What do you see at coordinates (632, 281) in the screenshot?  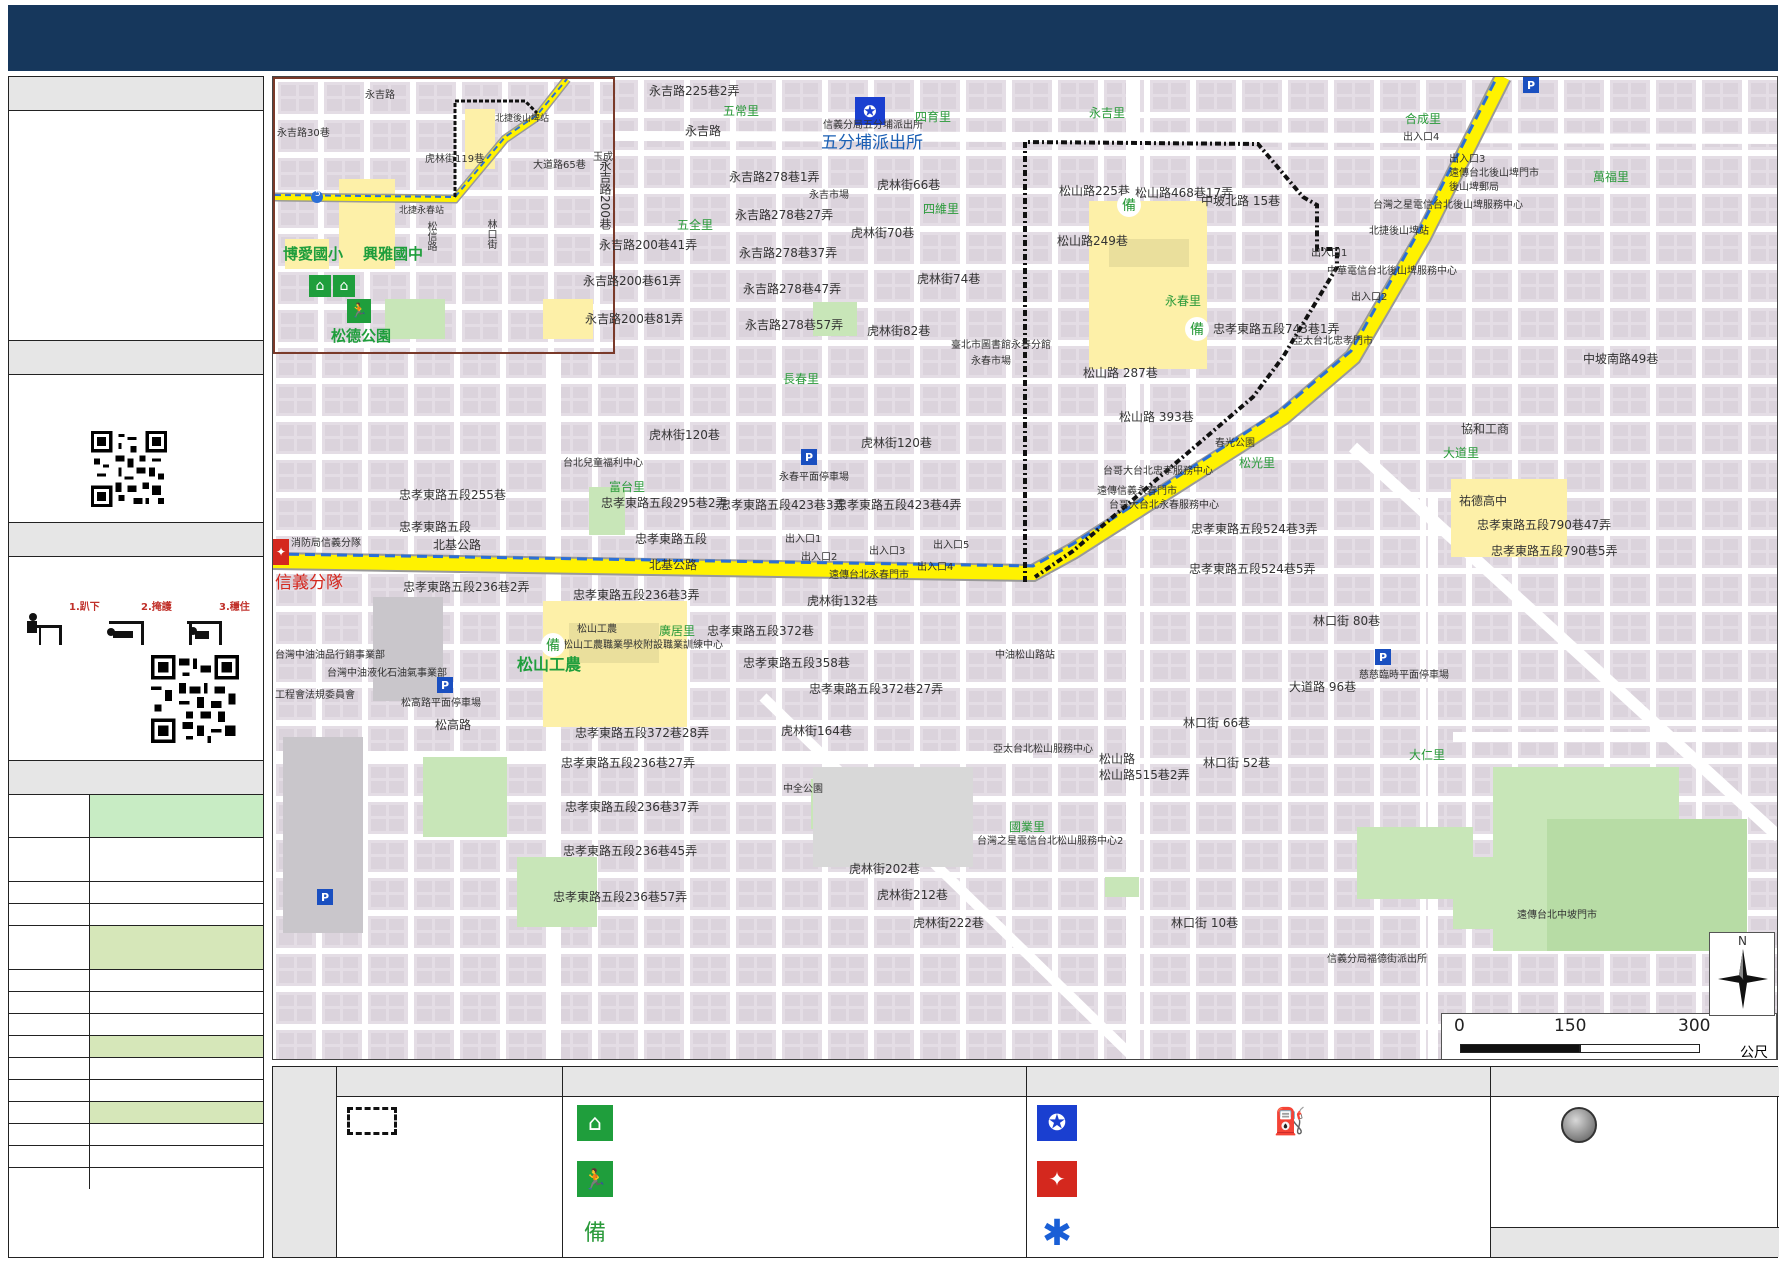 I see `label: 永吉路200巷61弄` at bounding box center [632, 281].